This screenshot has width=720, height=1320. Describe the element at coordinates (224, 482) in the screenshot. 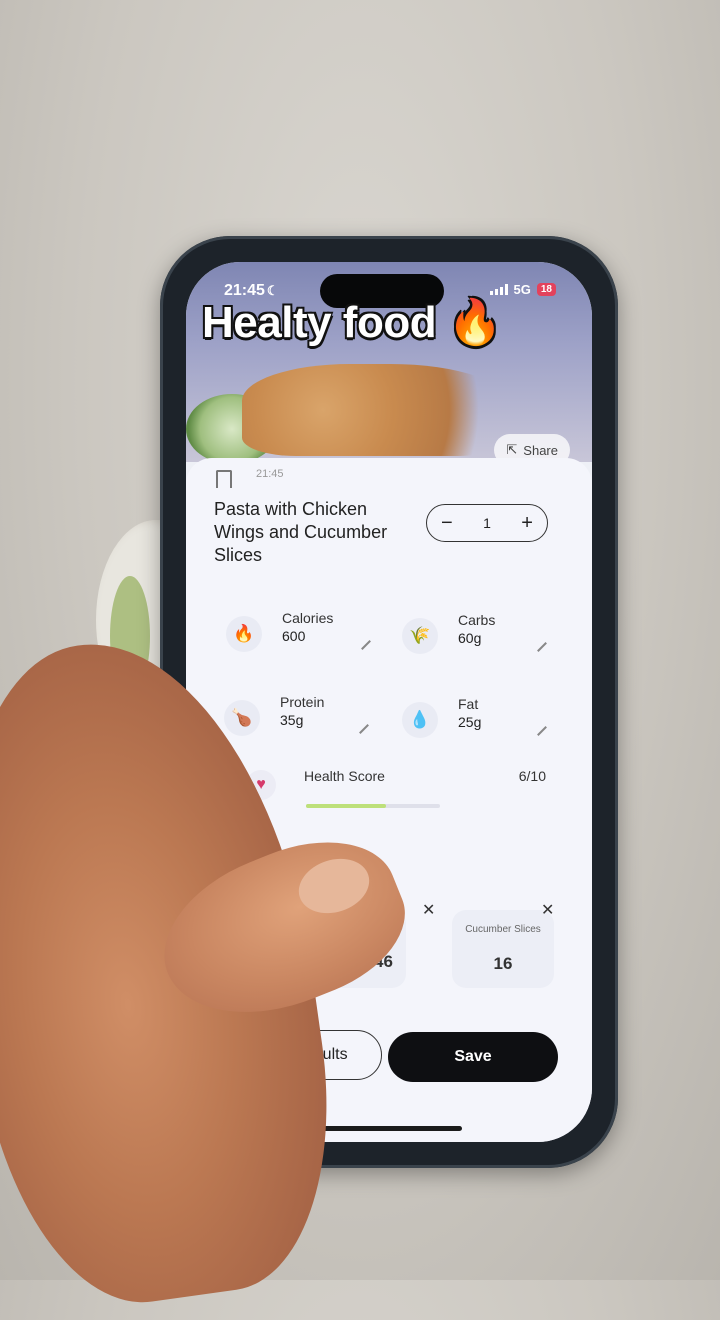

I see `bookmark-icon` at that location.